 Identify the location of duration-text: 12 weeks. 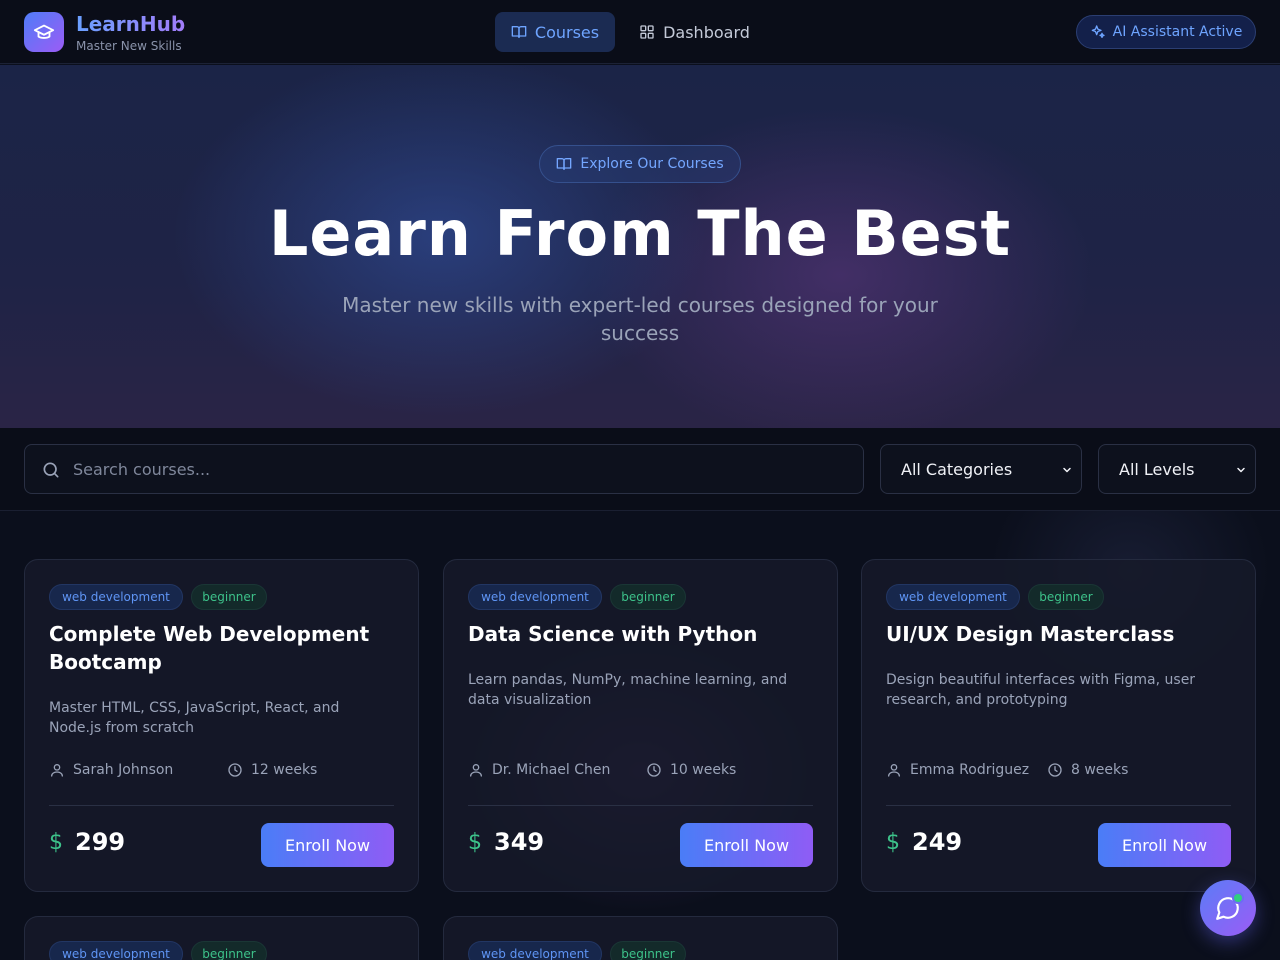
(284, 770).